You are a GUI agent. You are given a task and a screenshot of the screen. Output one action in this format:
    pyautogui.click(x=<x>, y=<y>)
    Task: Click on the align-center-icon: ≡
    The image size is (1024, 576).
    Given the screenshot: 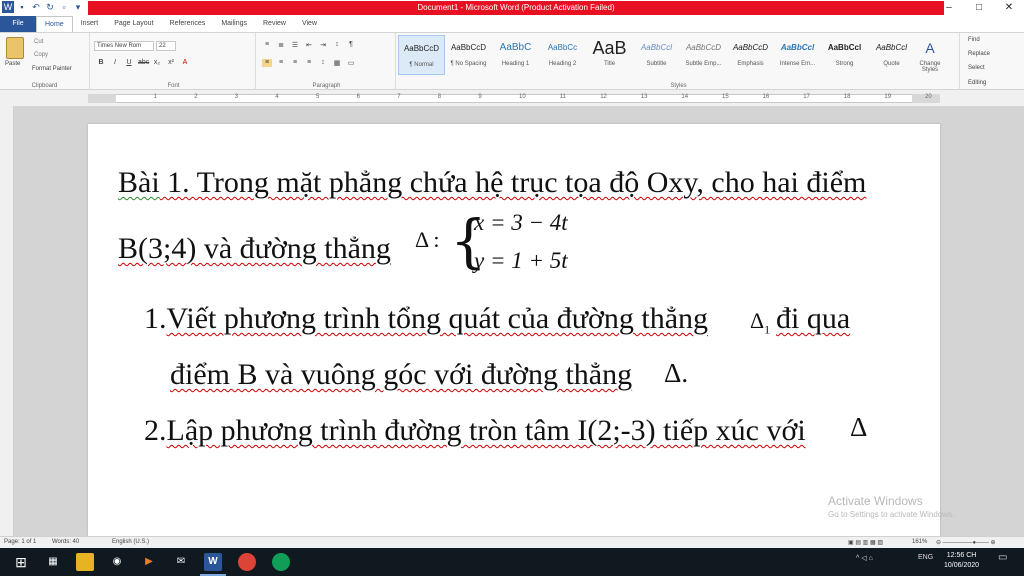 What is the action you would take?
    pyautogui.click(x=281, y=63)
    